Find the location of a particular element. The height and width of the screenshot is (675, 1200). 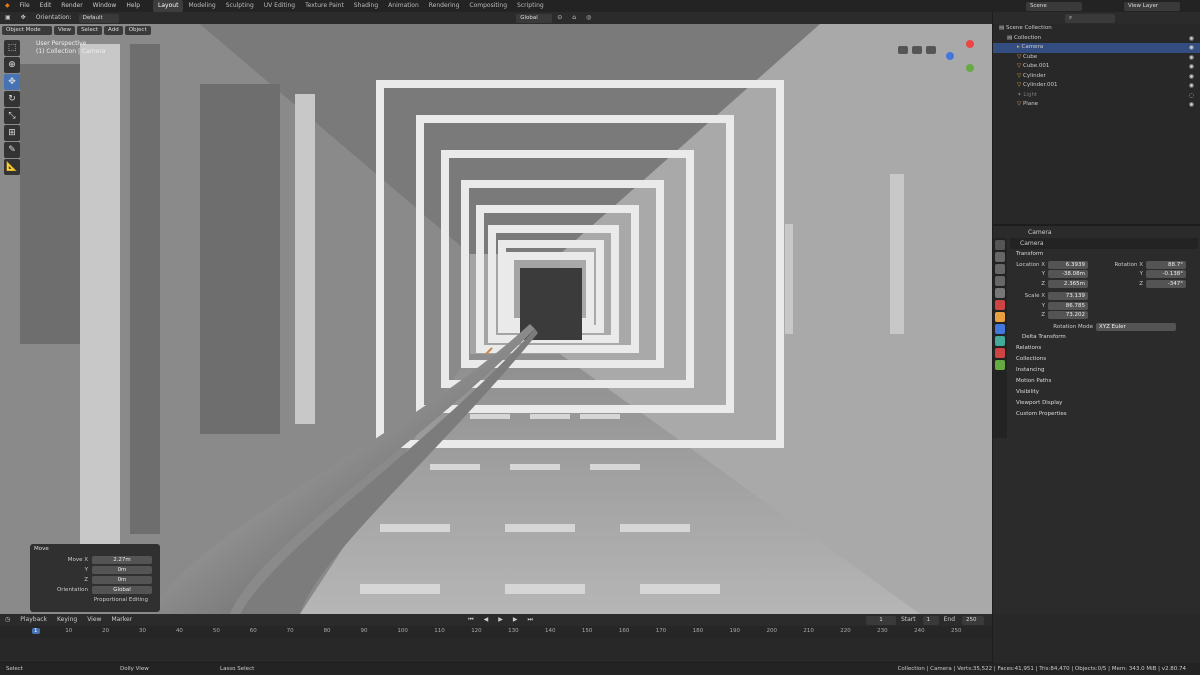

outliner-search-input: ⌕ is located at coordinates (1090, 18).